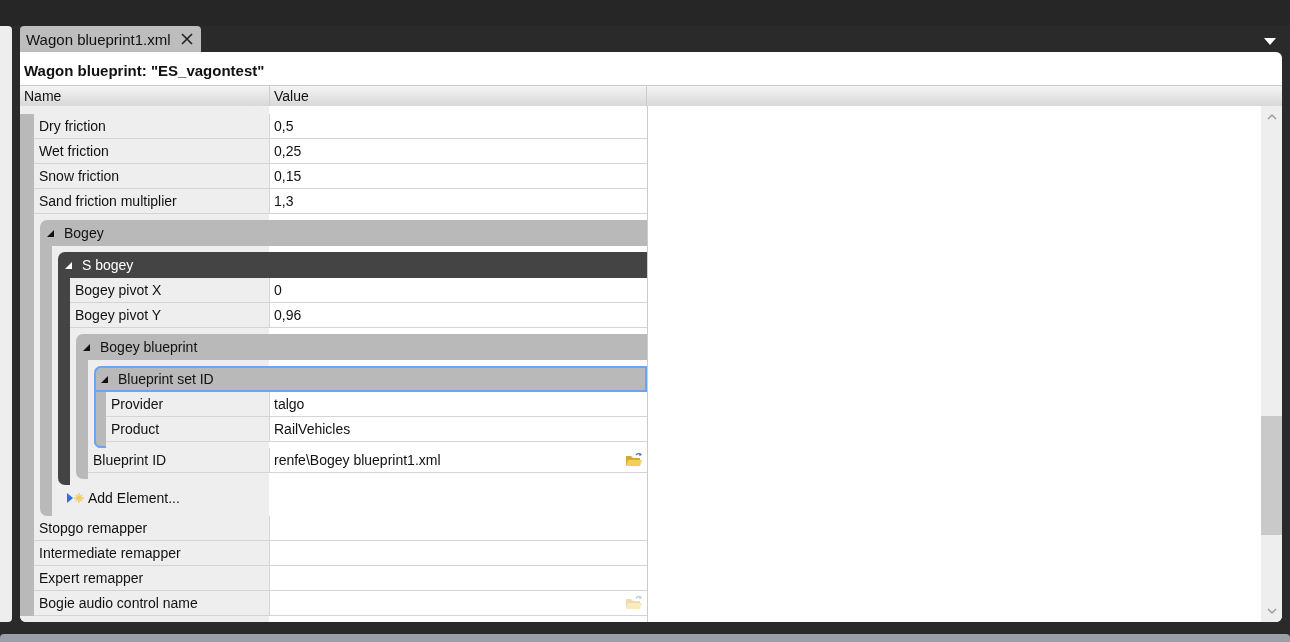  Describe the element at coordinates (343, 233) in the screenshot. I see `group-header: Bogey` at that location.